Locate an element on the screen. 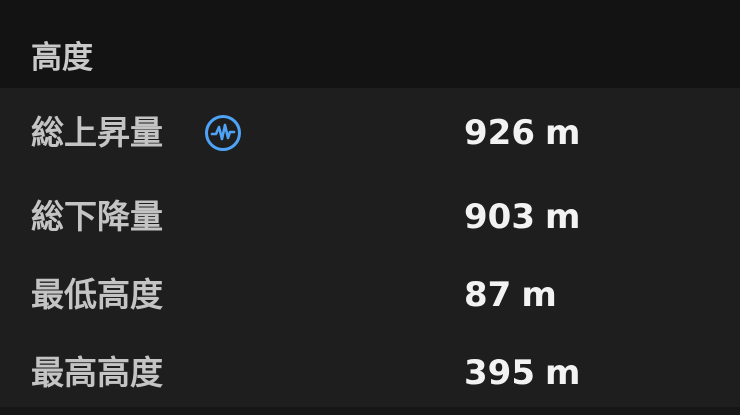 The image size is (740, 415). section-title: 高度 is located at coordinates (62, 58).